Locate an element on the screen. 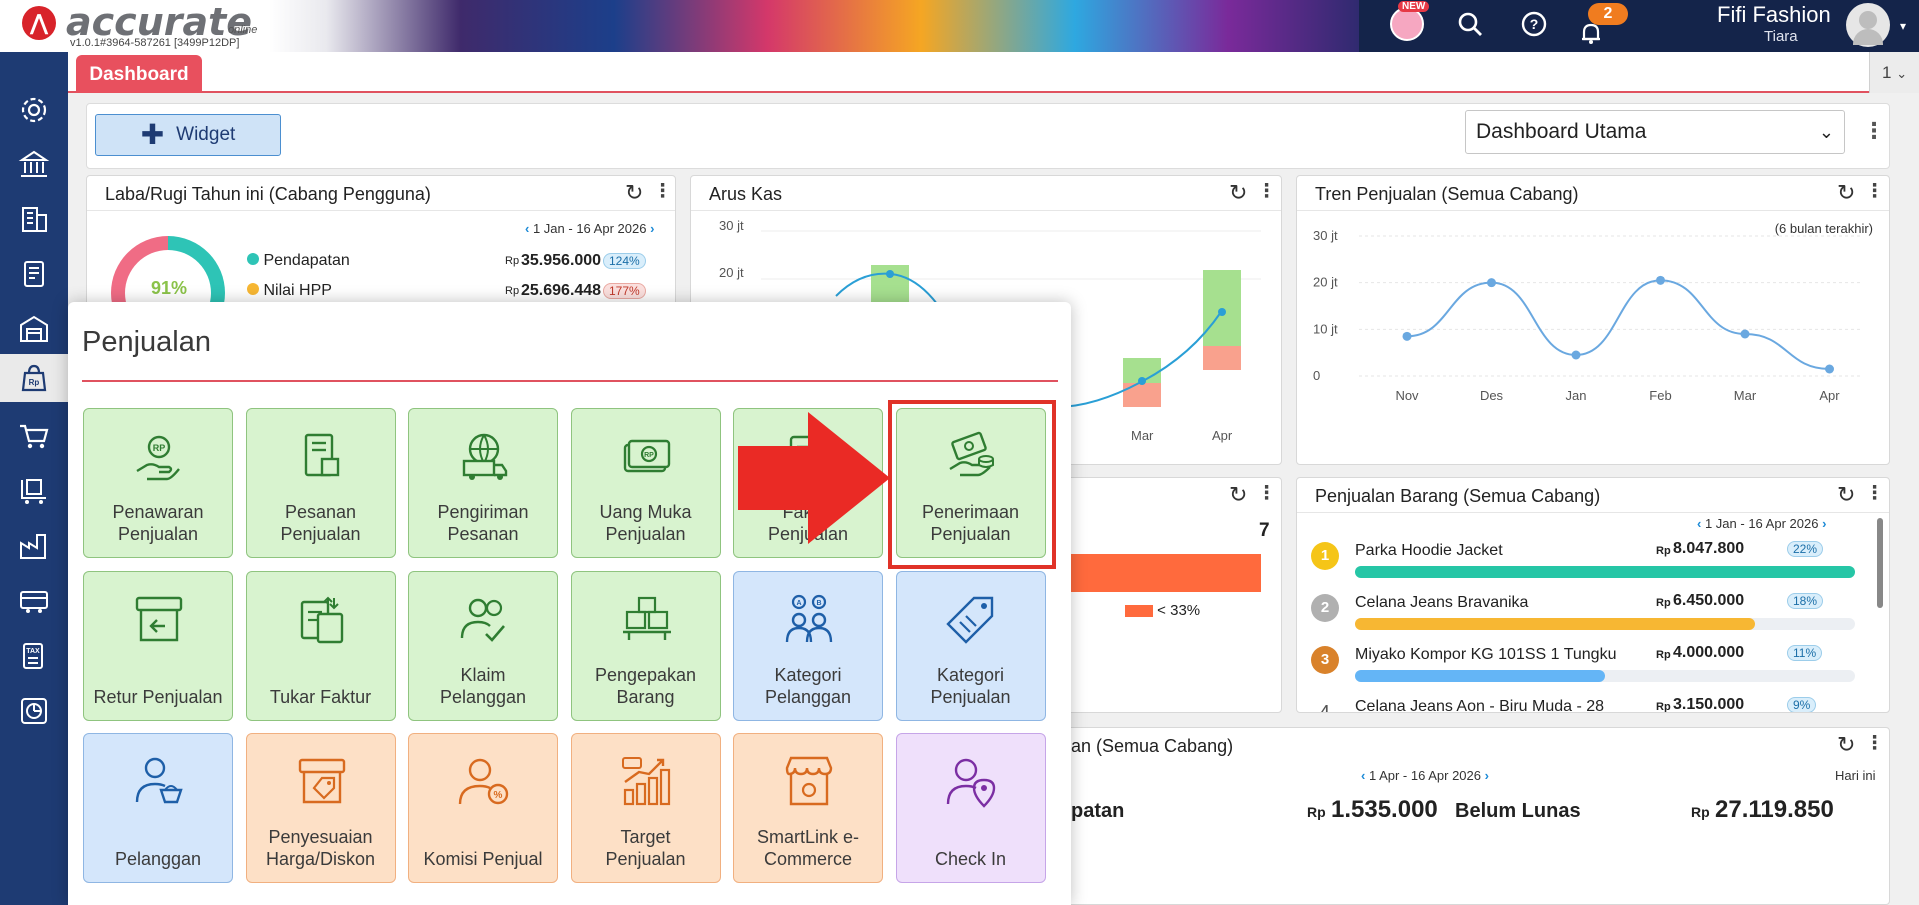  factory-icon is located at coordinates (34, 546).